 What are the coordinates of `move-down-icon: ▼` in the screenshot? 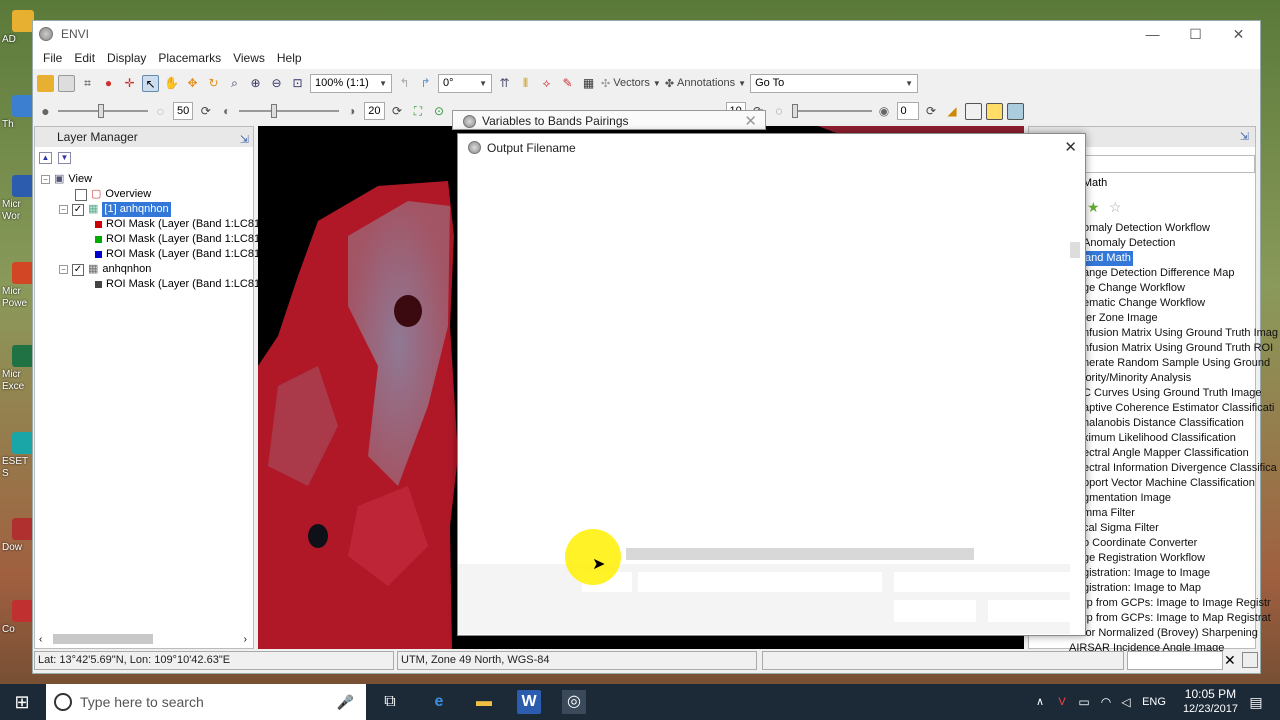 It's located at (64, 158).